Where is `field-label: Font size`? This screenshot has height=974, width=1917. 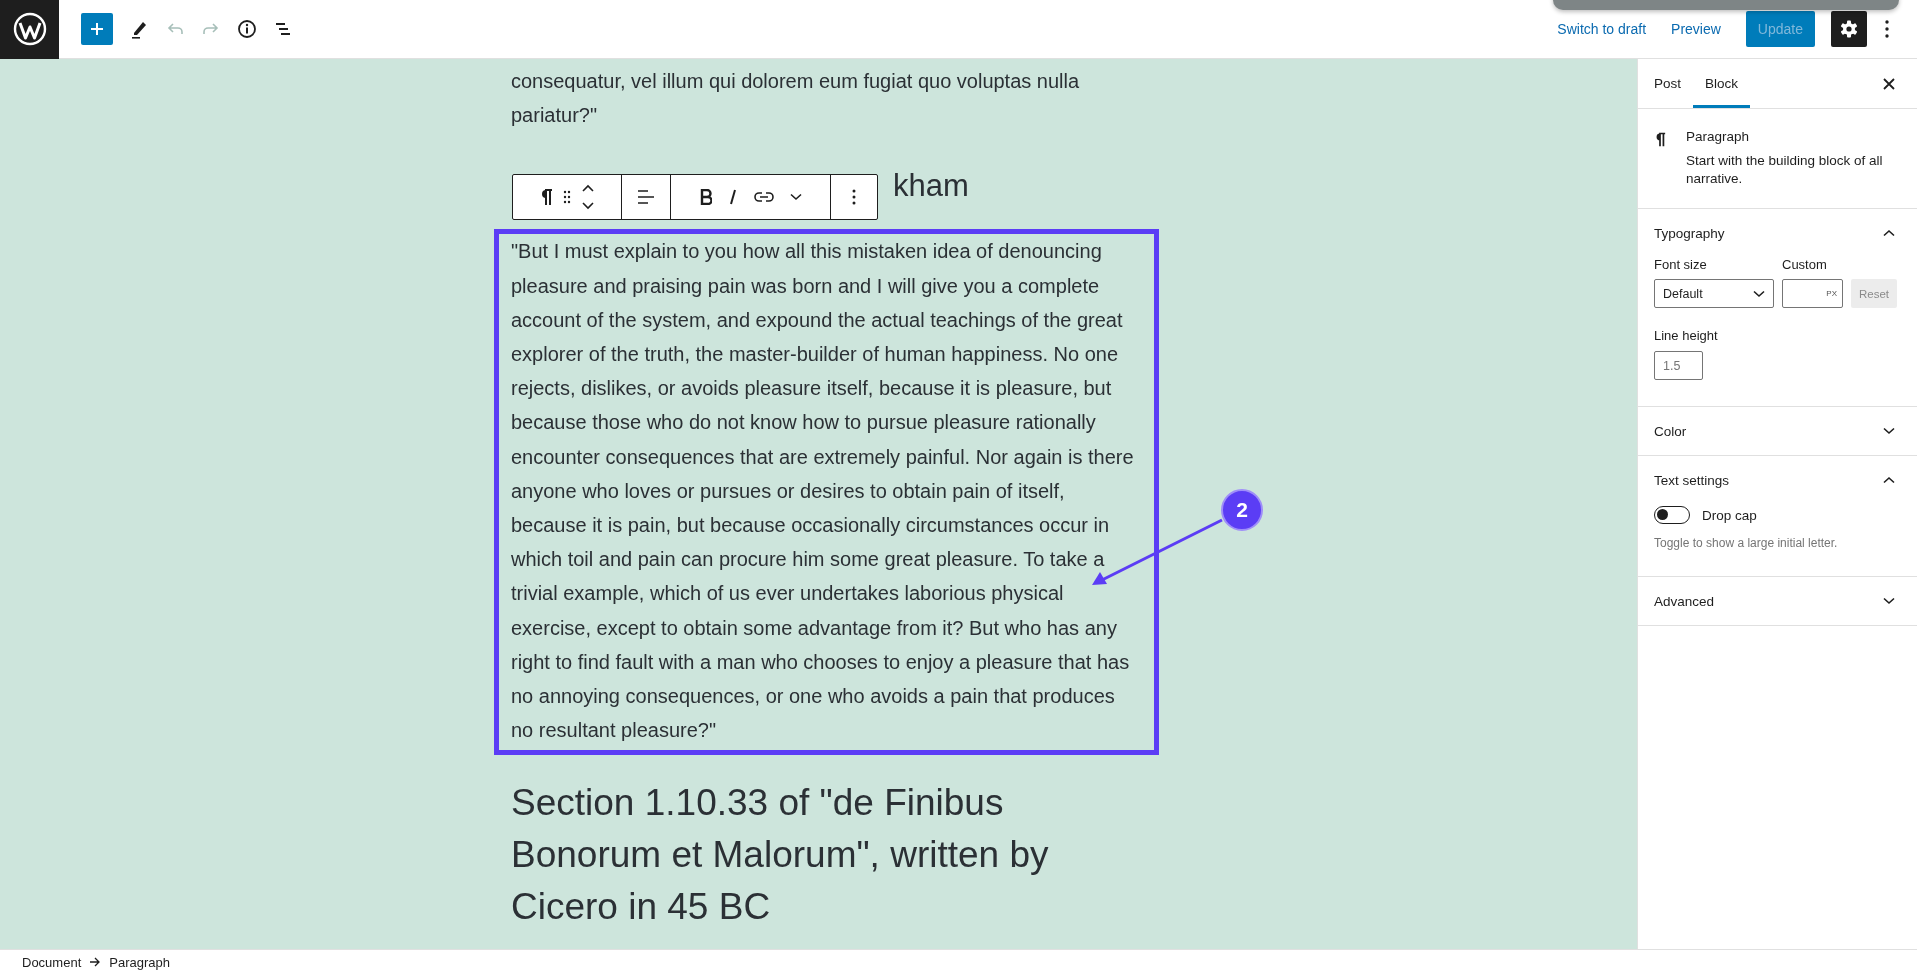
field-label: Font size is located at coordinates (1681, 264).